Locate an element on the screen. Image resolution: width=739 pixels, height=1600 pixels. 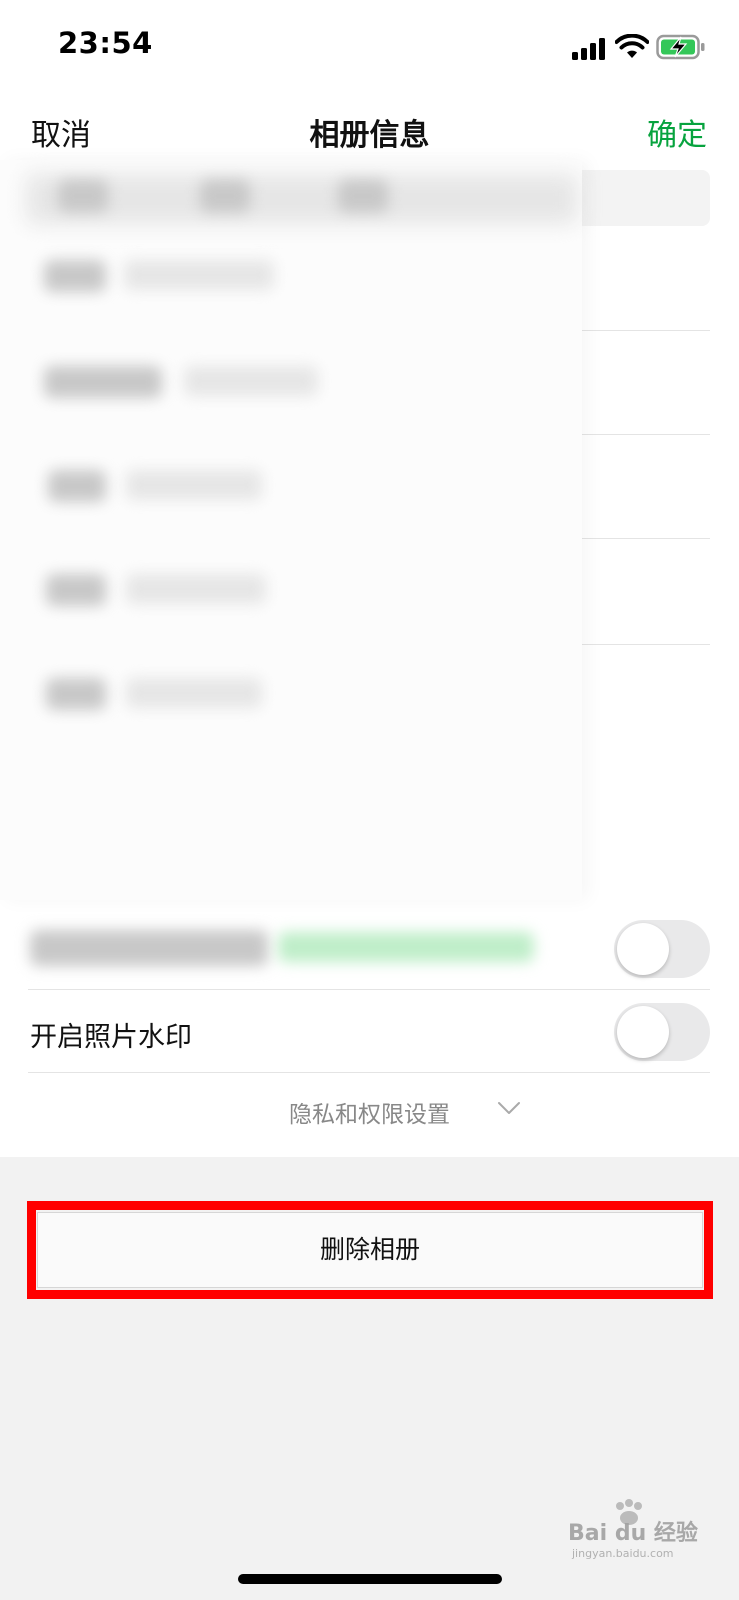
home-indicator is located at coordinates (370, 1579).